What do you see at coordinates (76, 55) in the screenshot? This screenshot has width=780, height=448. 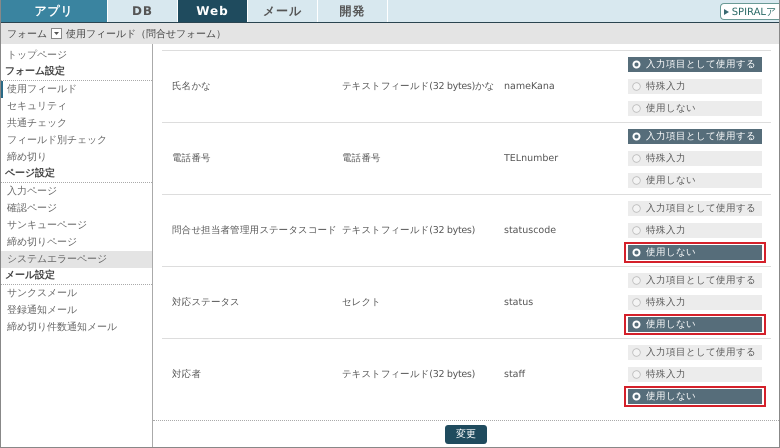 I see `sidebar-item: トップページ` at bounding box center [76, 55].